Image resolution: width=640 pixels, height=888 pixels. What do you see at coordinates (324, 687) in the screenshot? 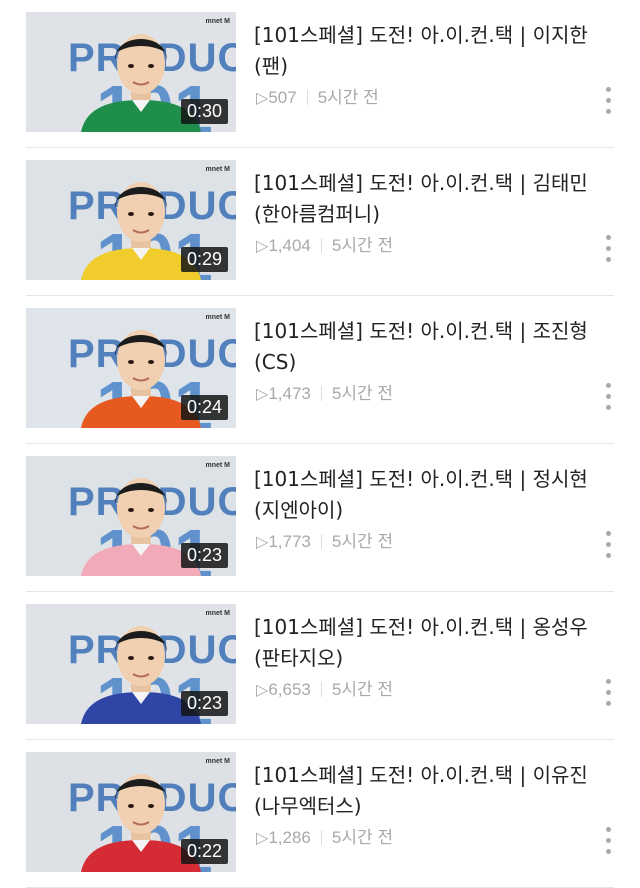
I see `video-meta: ▷6,653 5시간 전` at bounding box center [324, 687].